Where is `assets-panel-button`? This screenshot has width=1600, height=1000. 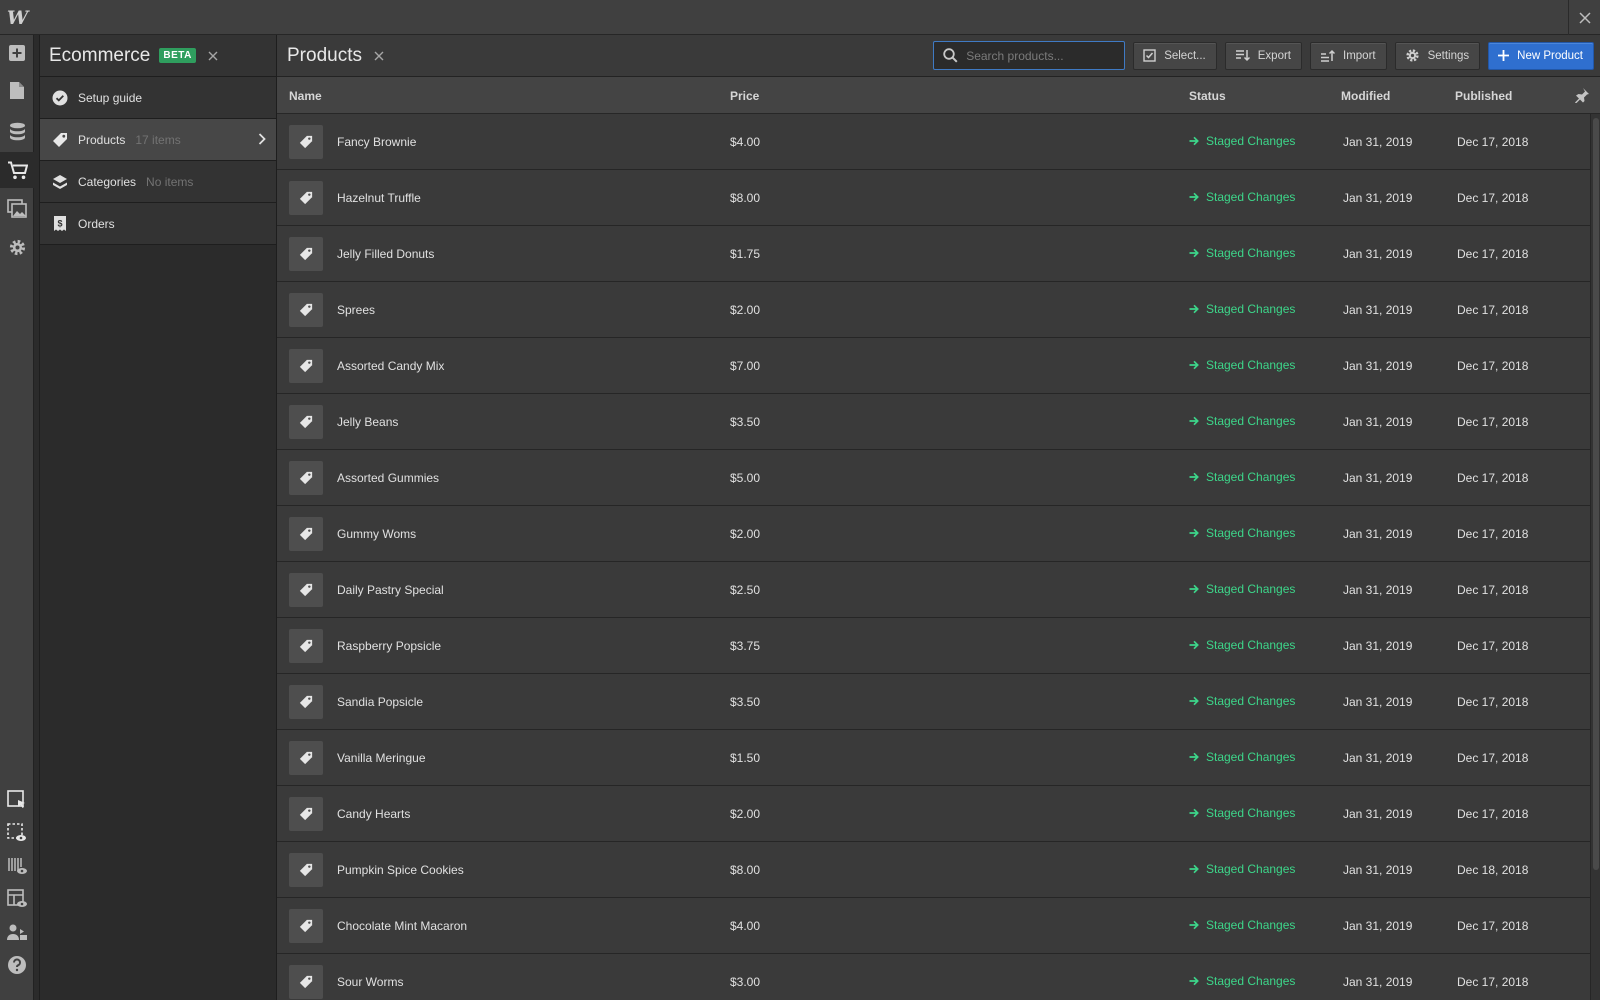 assets-panel-button is located at coordinates (17, 208).